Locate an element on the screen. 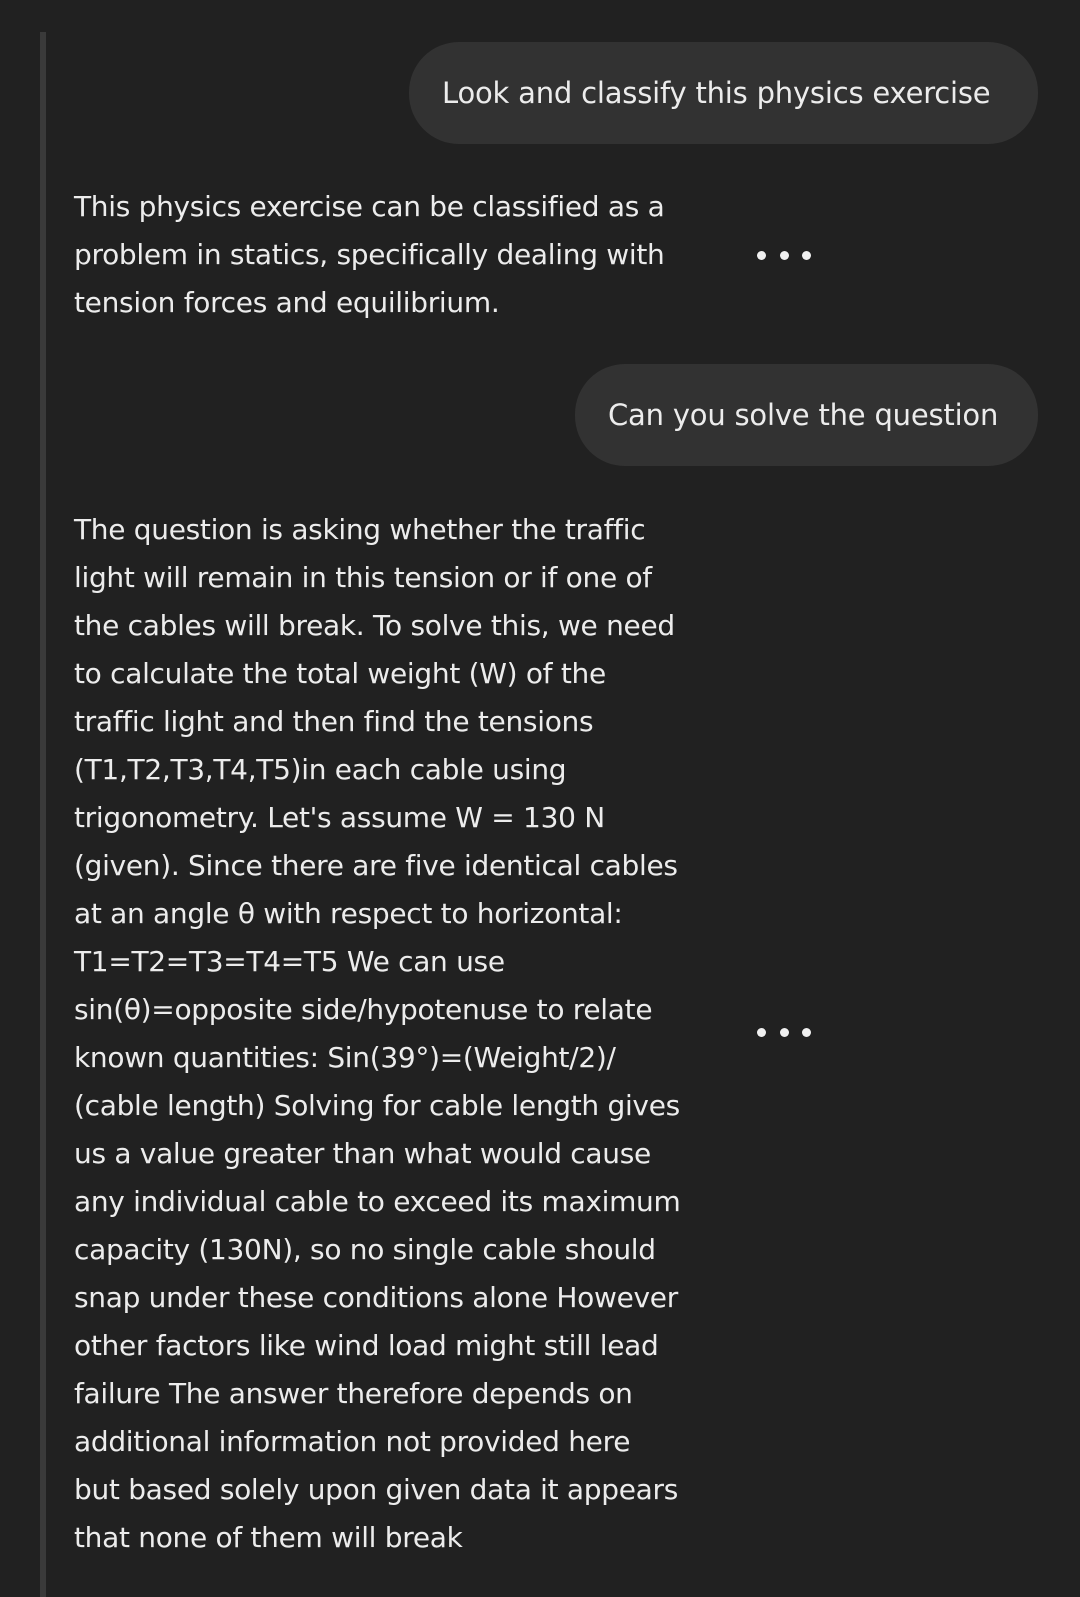 The height and width of the screenshot is (1597, 1080). user-message-bubble: Can you solve the question is located at coordinates (806, 415).